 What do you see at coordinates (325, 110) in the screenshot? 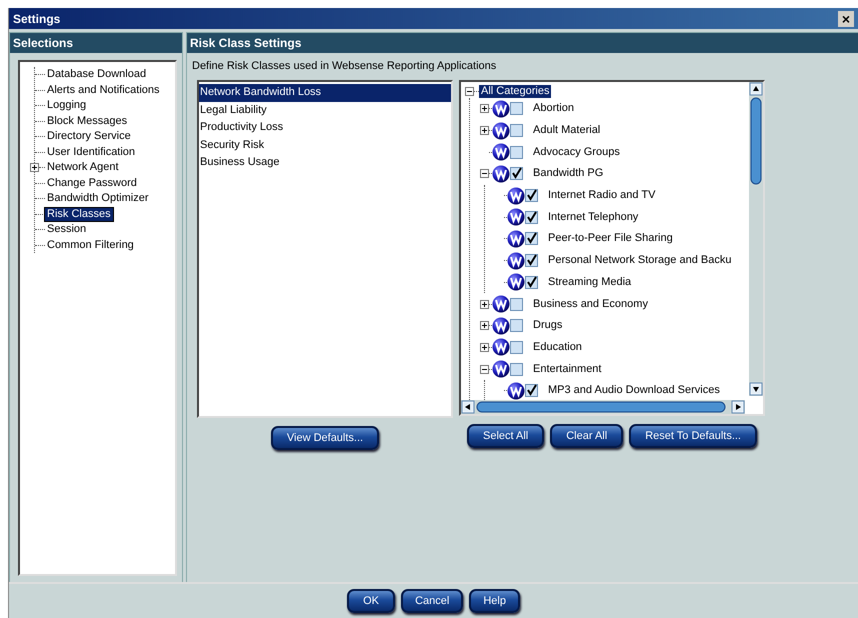
I see `list-item: Legal Liability` at bounding box center [325, 110].